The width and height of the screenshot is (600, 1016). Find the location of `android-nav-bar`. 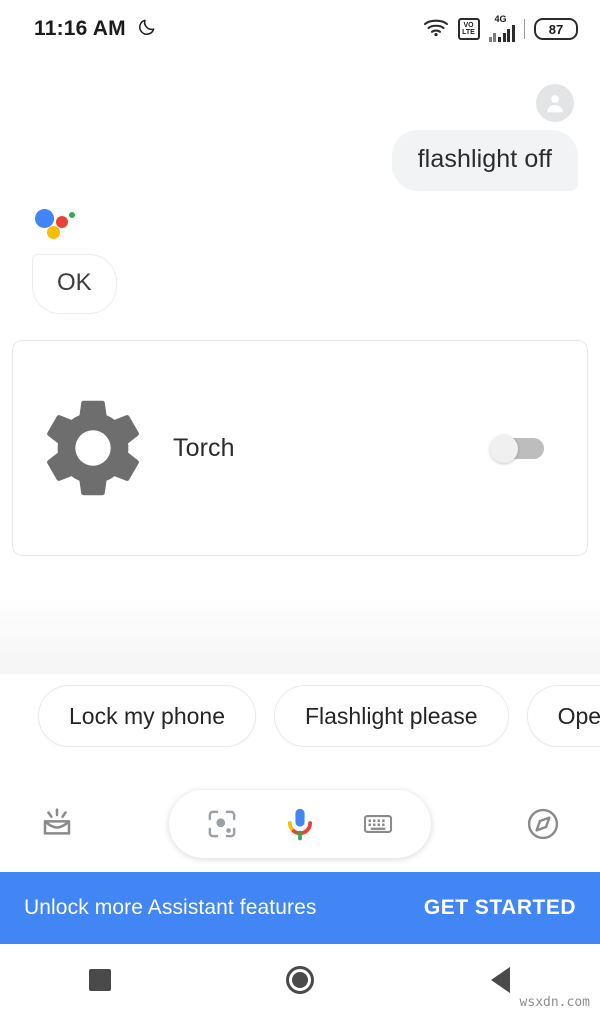

android-nav-bar is located at coordinates (300, 980).